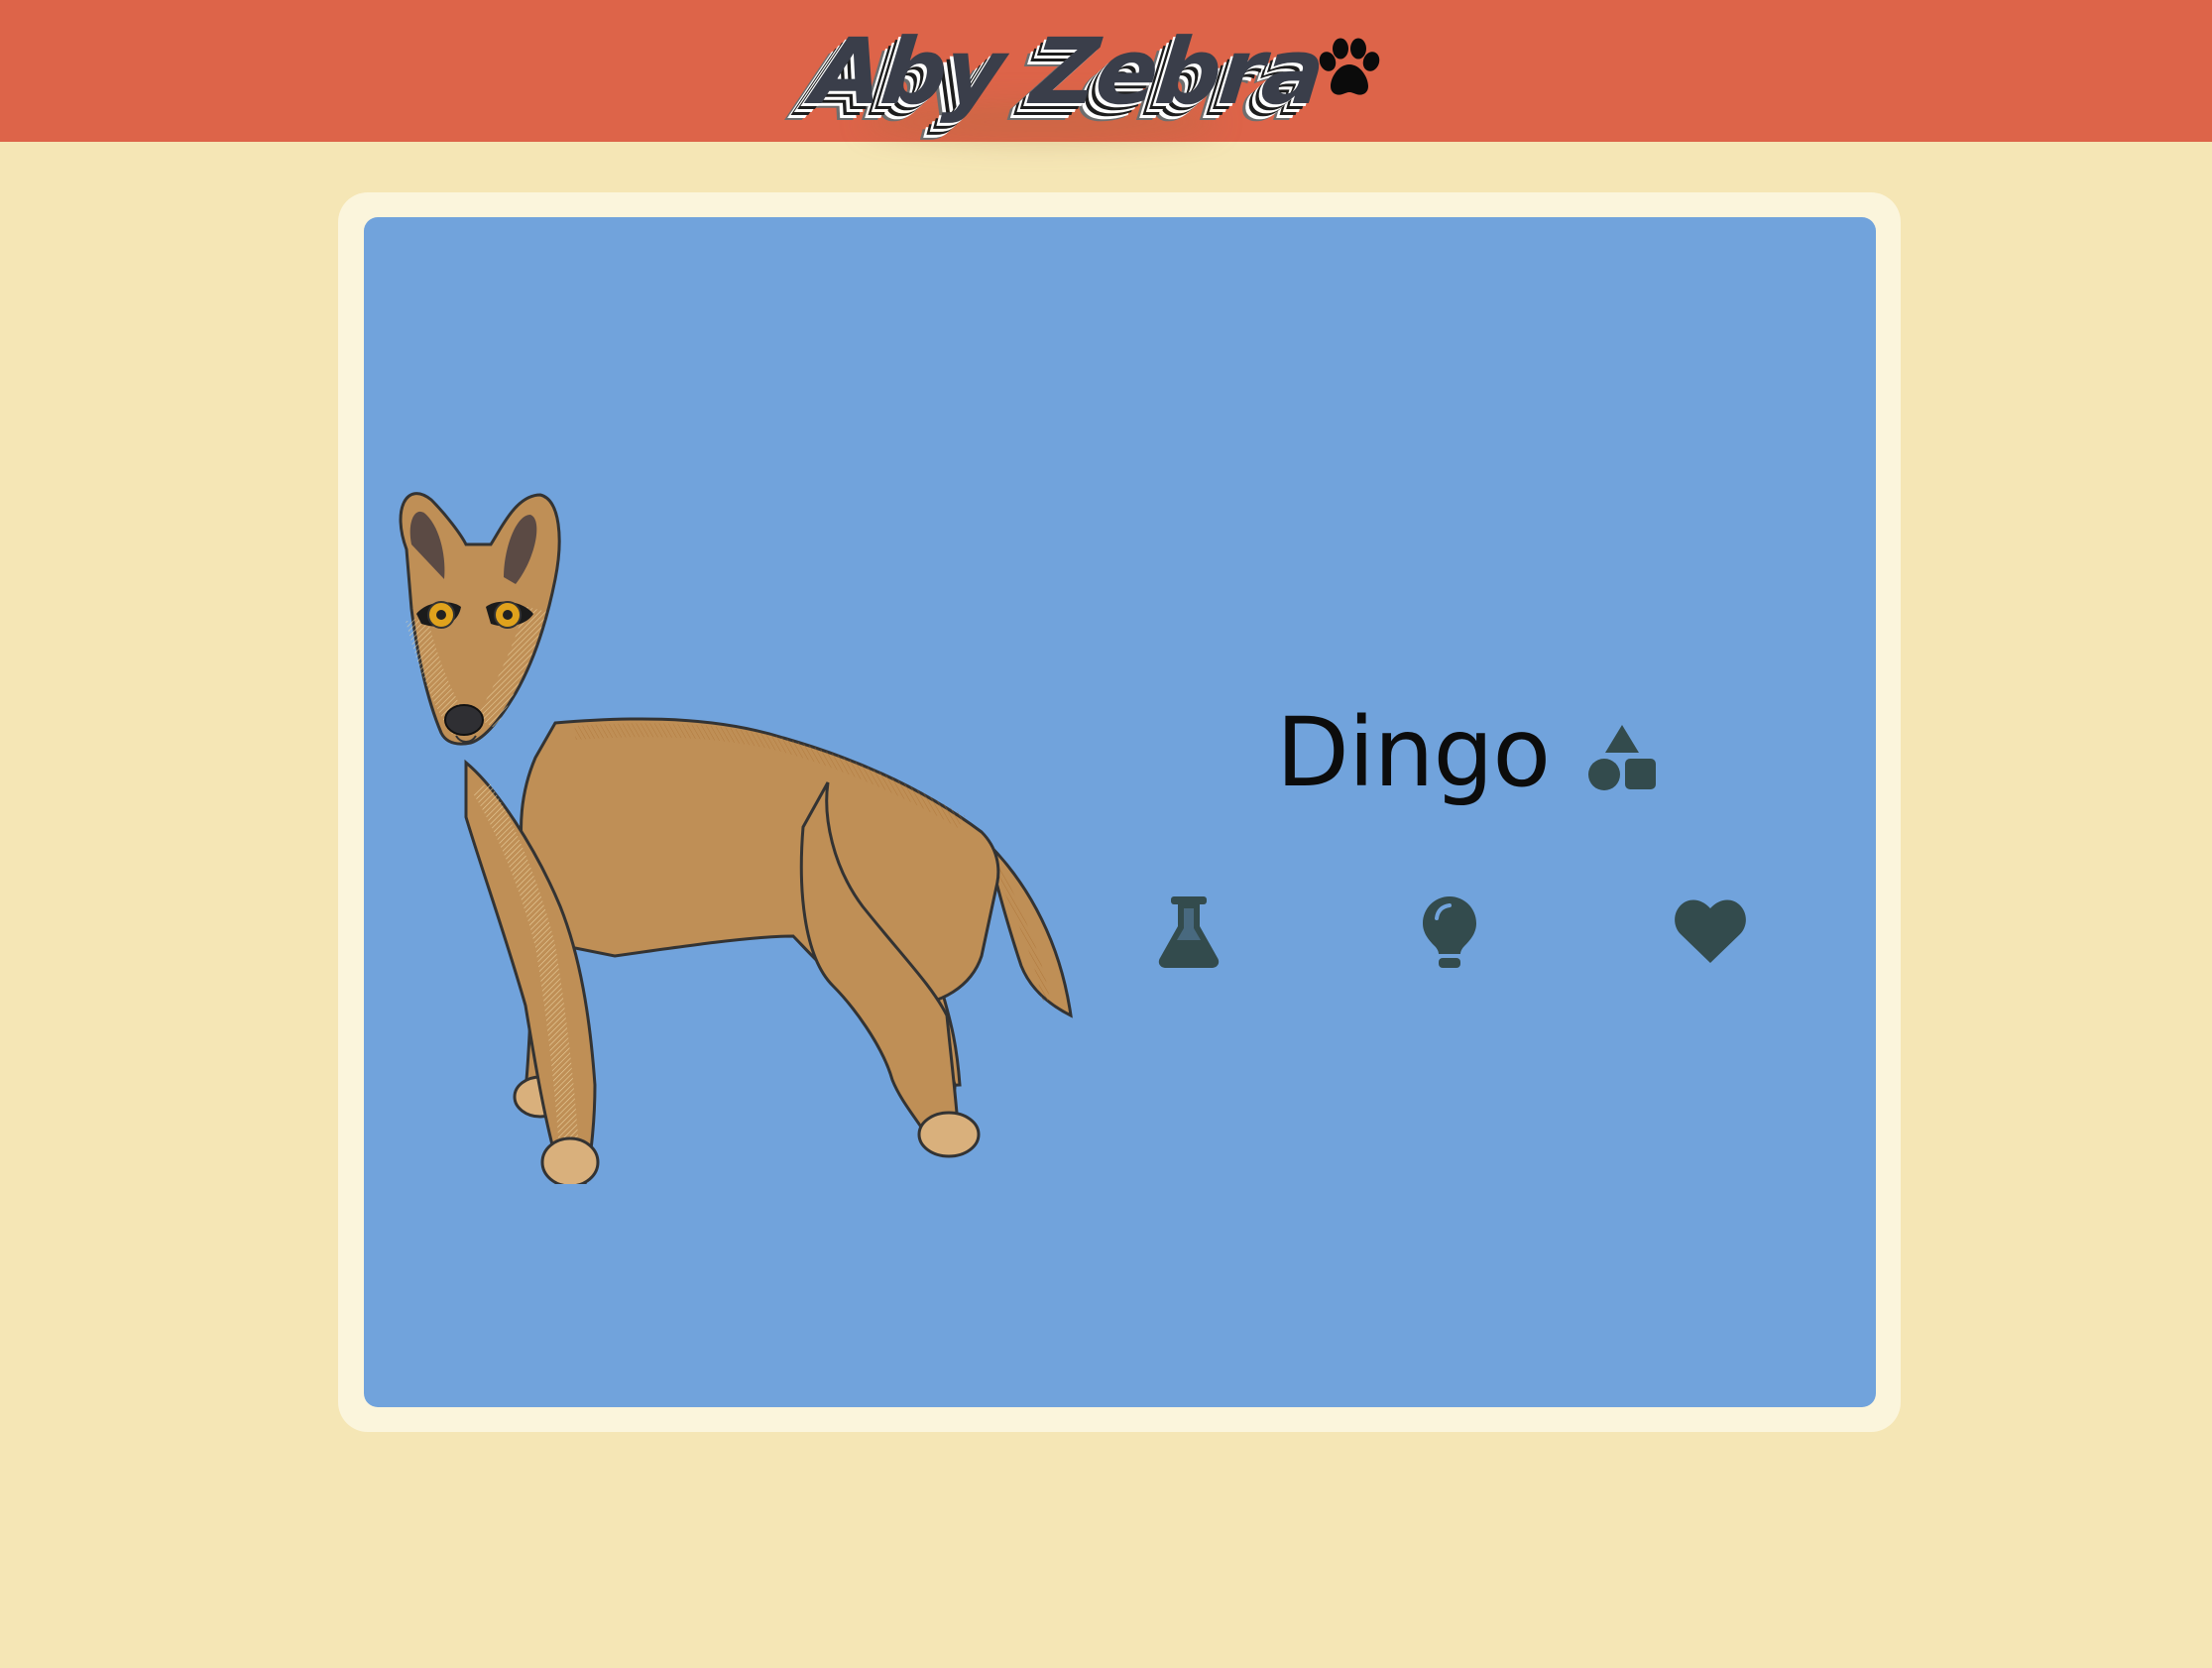 This screenshot has height=1668, width=2212. I want to click on lightbulb-icon, so click(1449, 932).